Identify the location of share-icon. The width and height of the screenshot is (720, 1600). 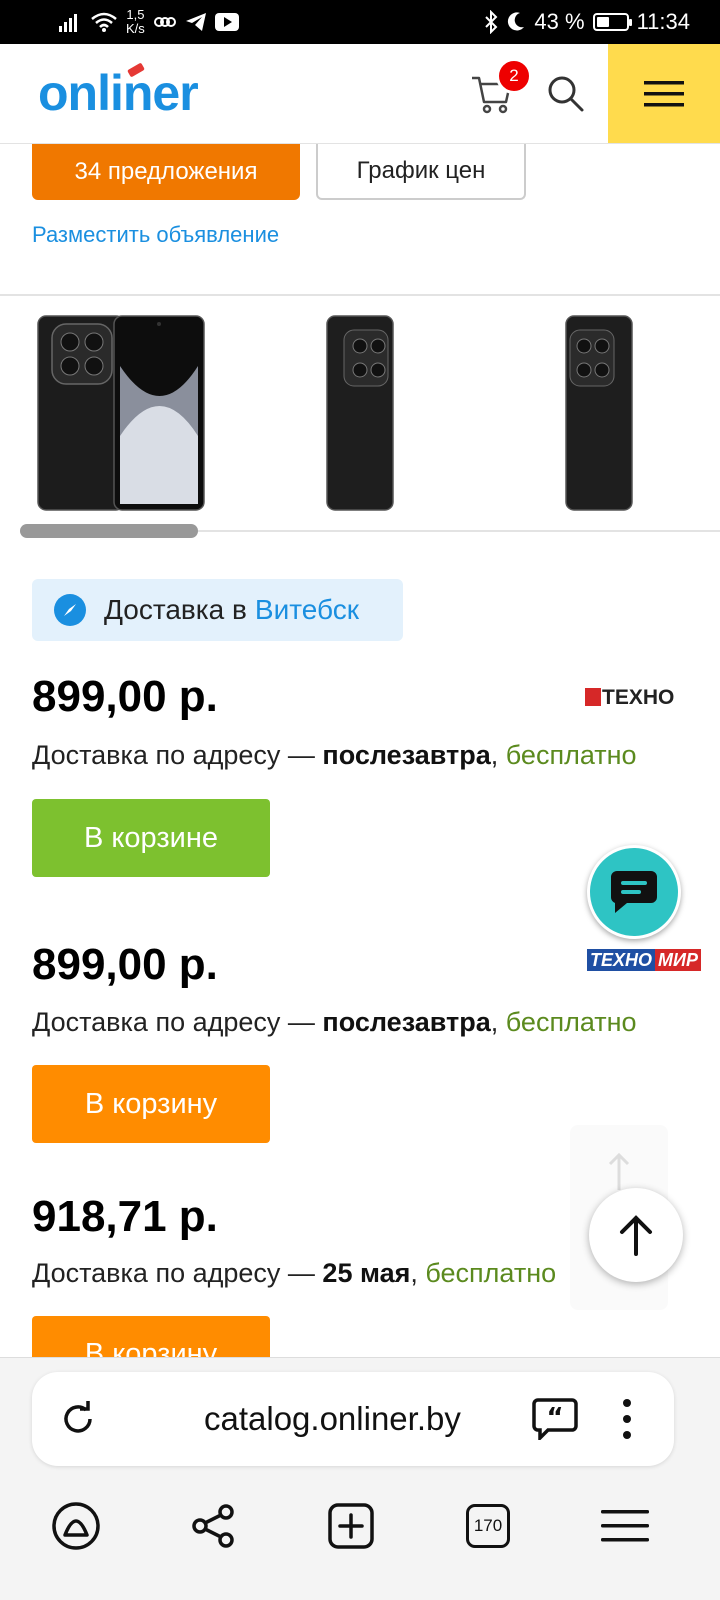
(213, 1526).